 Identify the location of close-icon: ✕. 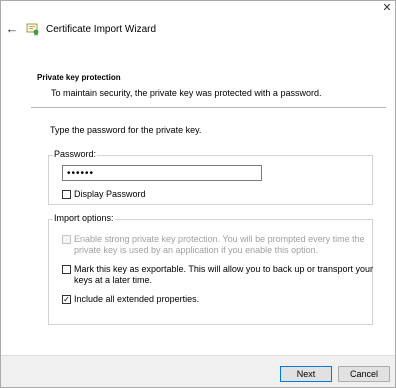
(387, 7).